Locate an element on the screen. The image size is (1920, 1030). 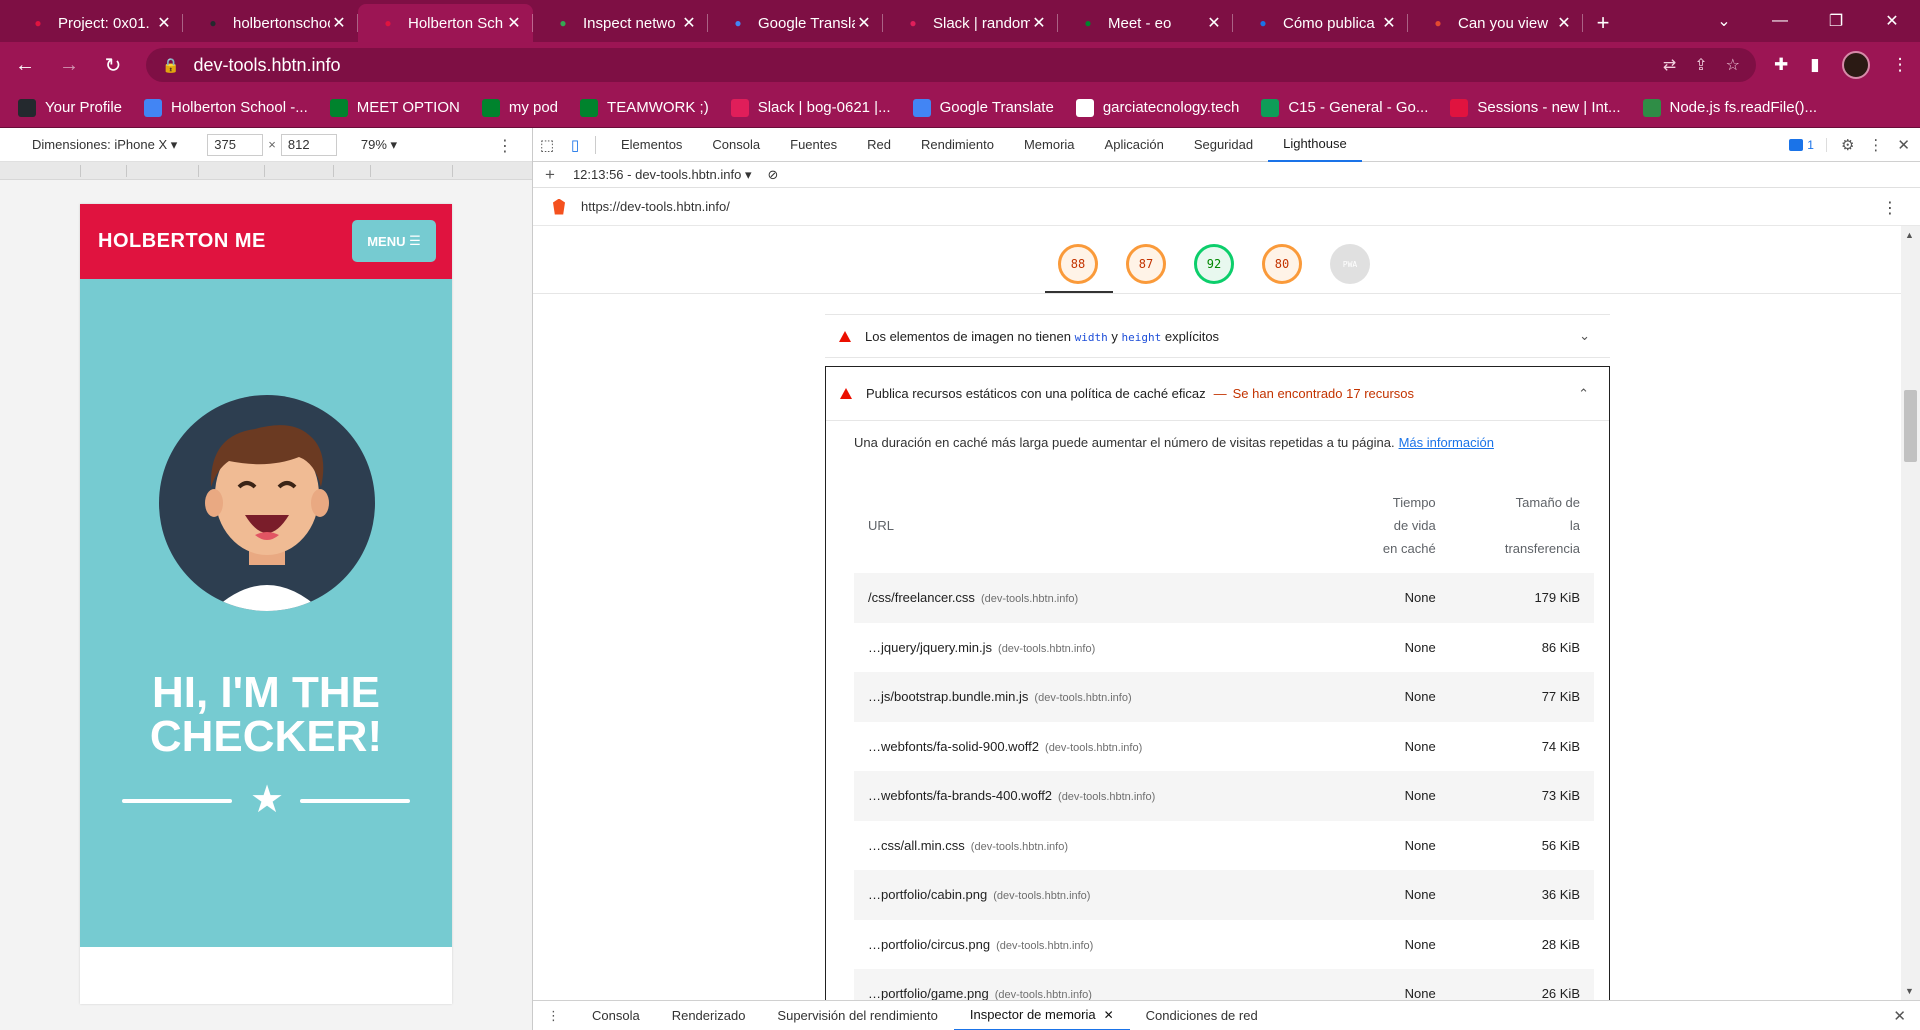
score-gauge: 87 is located at coordinates (1146, 264).